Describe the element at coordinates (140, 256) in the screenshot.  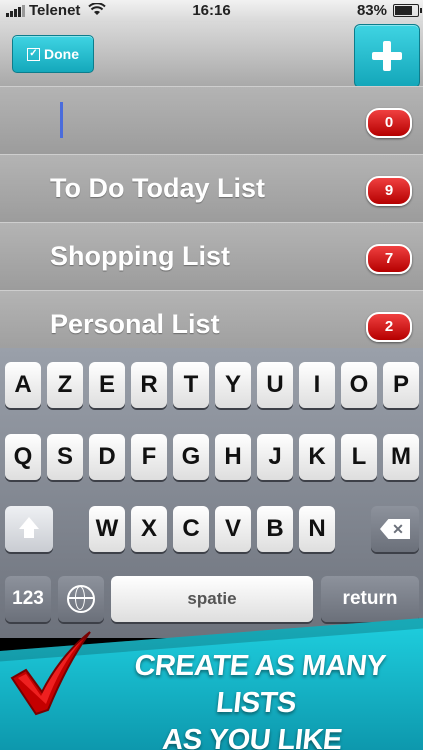
I see `list-name: Shopping List` at that location.